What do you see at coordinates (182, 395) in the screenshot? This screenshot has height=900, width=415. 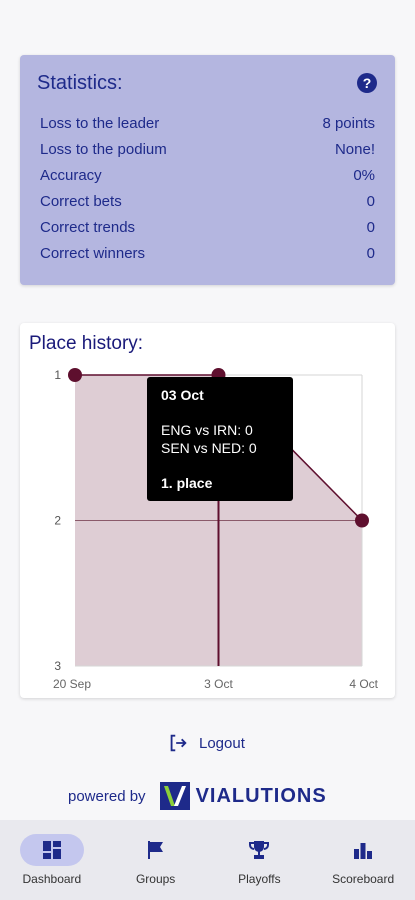 I see `tooltip-date: 03 Oct` at bounding box center [182, 395].